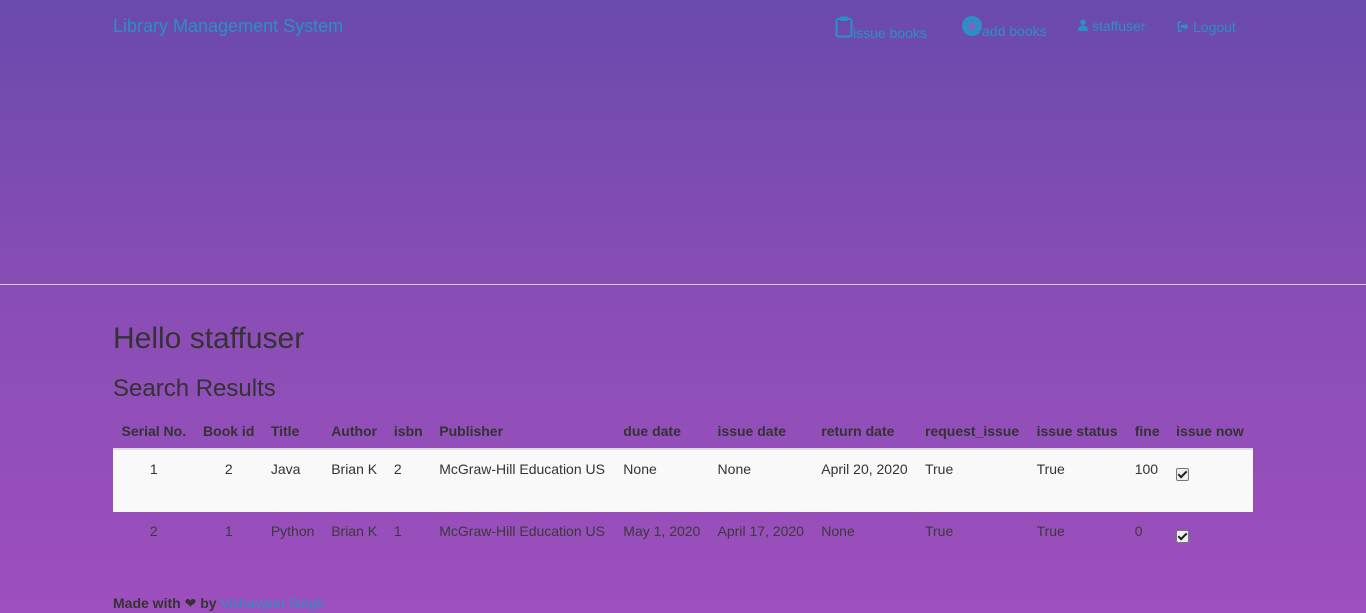 This screenshot has height=613, width=1366. I want to click on add-books-link: add books, so click(1004, 27).